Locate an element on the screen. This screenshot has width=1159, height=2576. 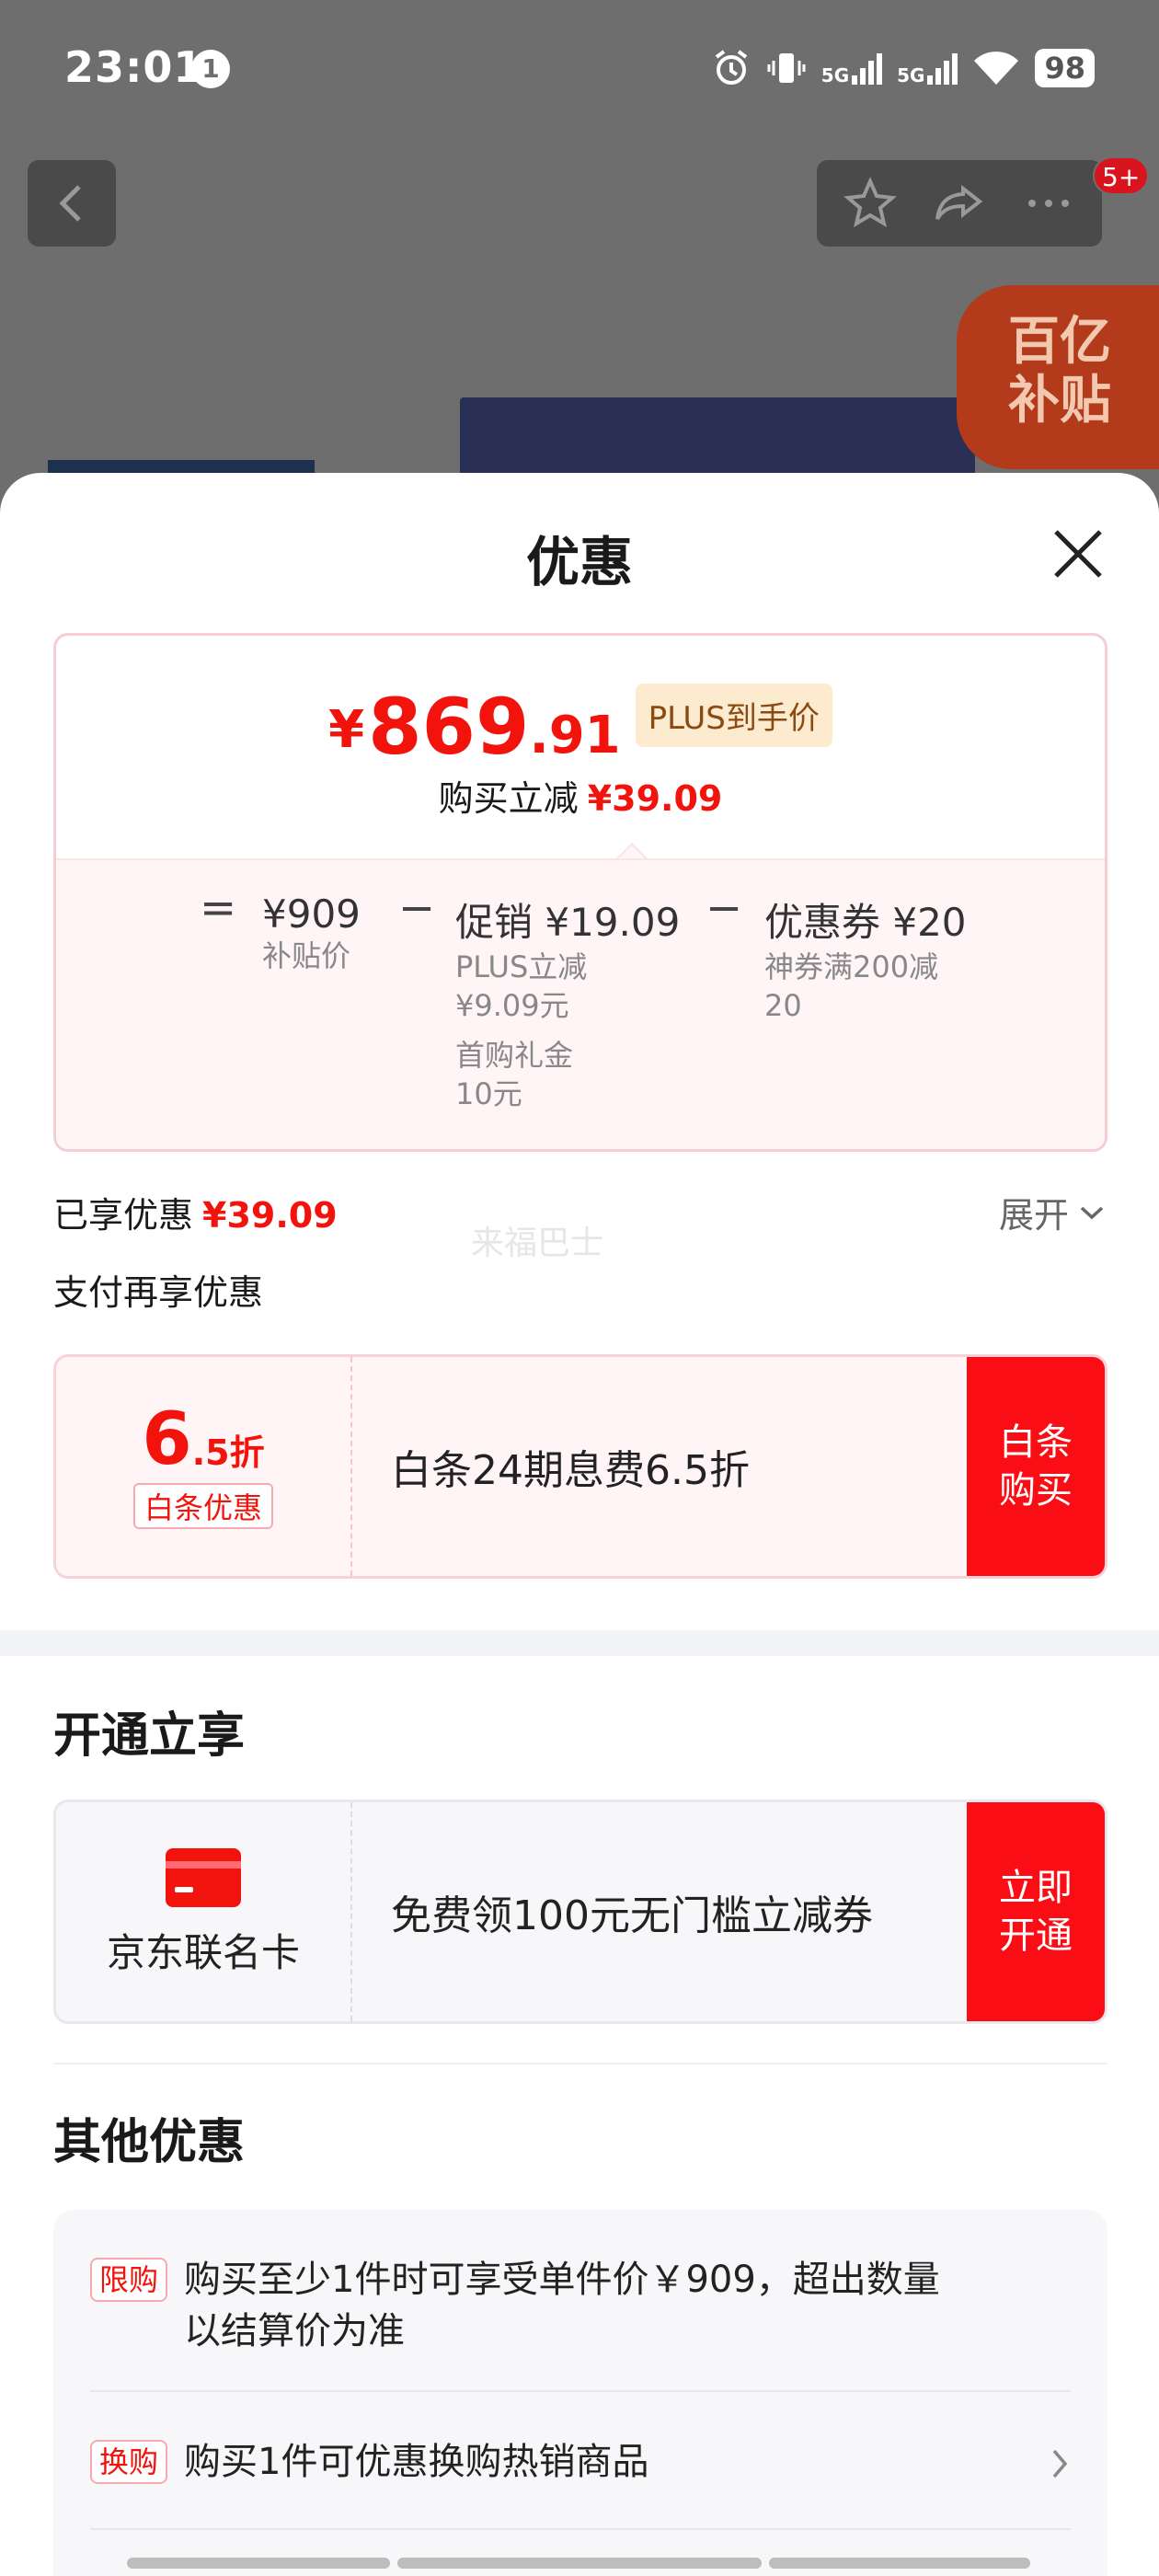
subsidy-line1: 百亿 is located at coordinates (1059, 342).